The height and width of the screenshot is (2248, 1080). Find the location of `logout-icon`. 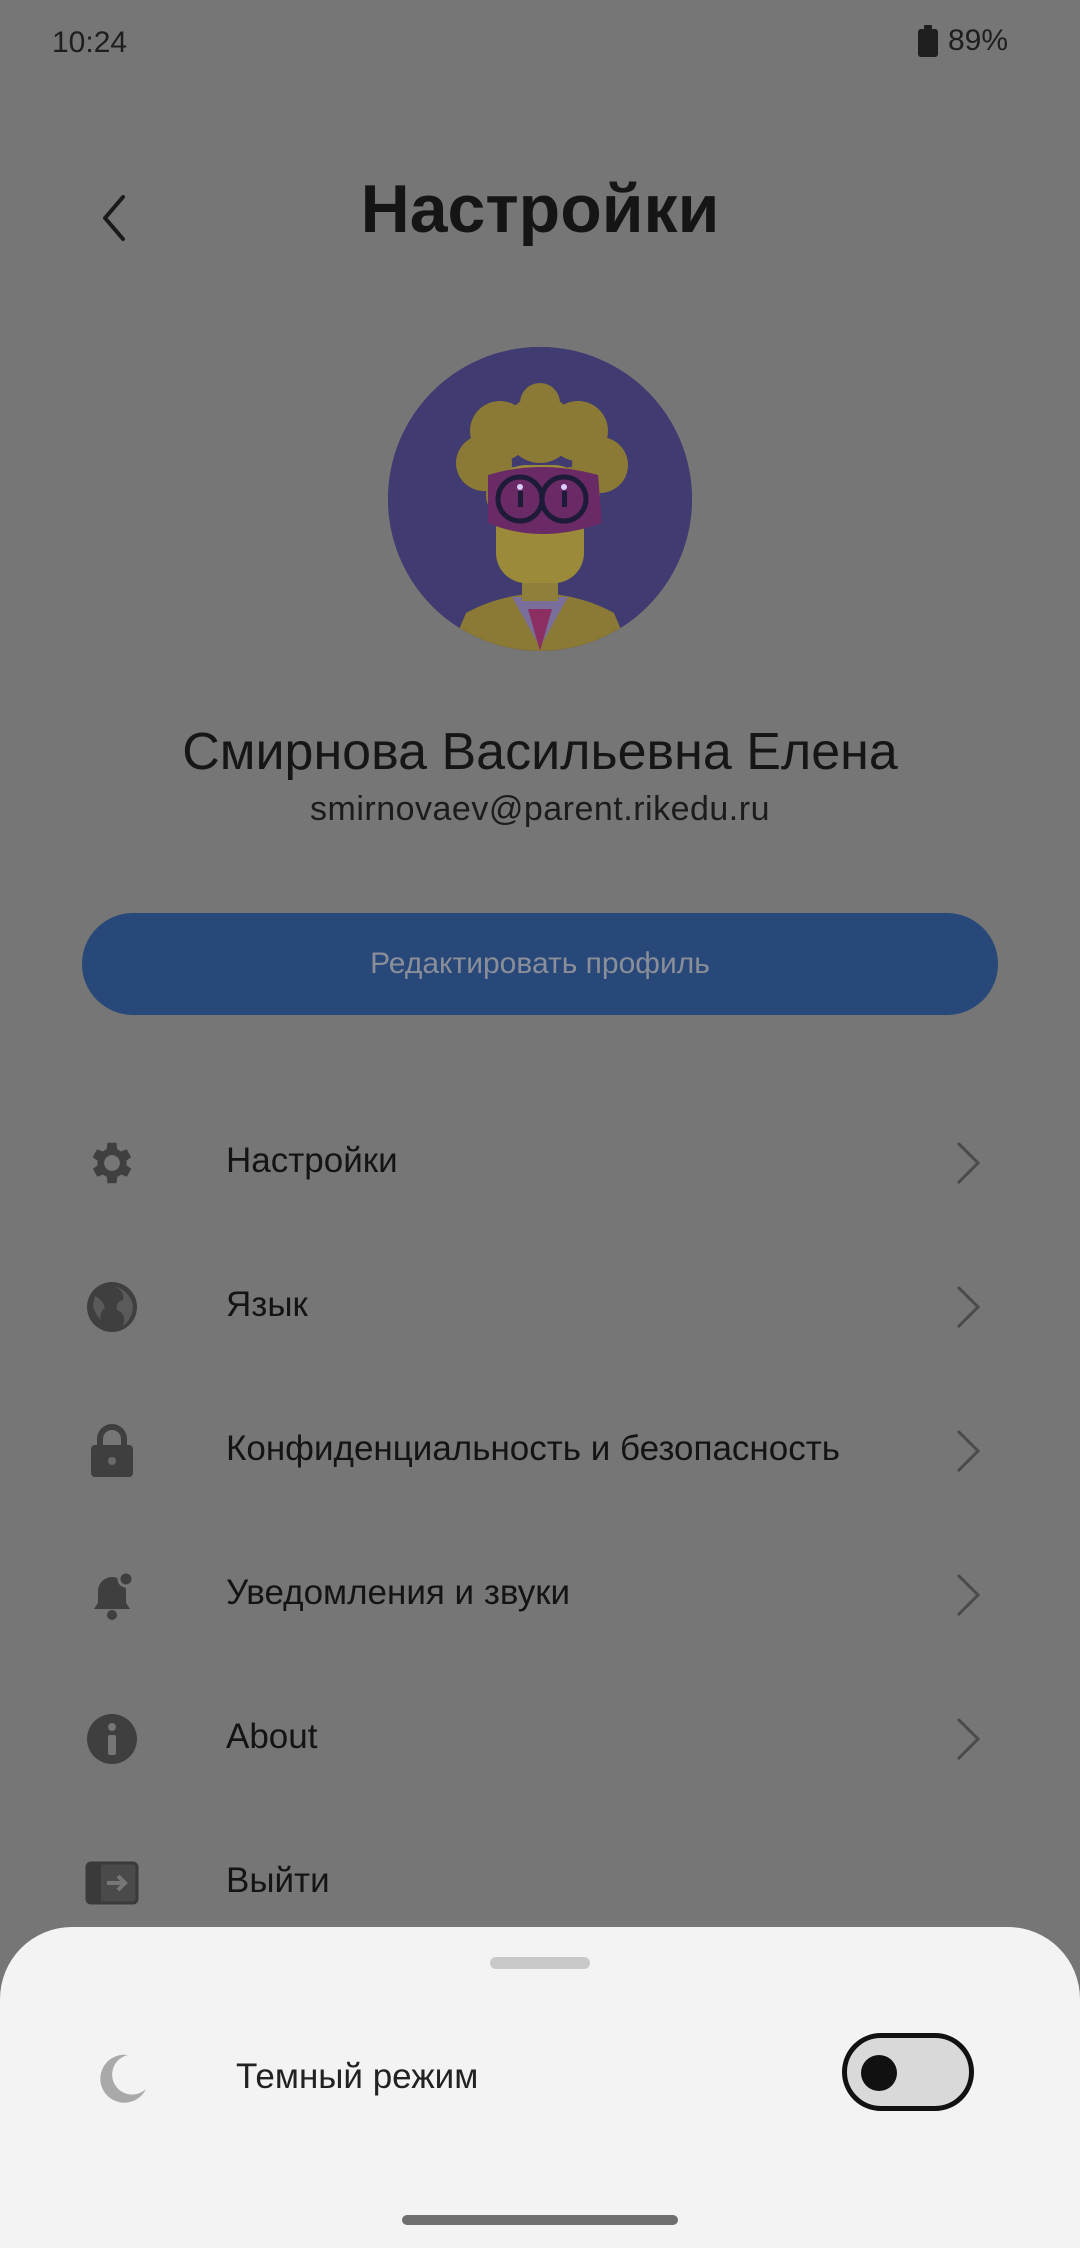

logout-icon is located at coordinates (112, 1883).